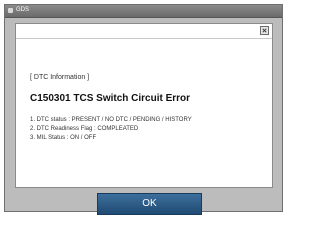 The height and width of the screenshot is (240, 320). What do you see at coordinates (143, 11) in the screenshot?
I see `title-bar: GDS` at bounding box center [143, 11].